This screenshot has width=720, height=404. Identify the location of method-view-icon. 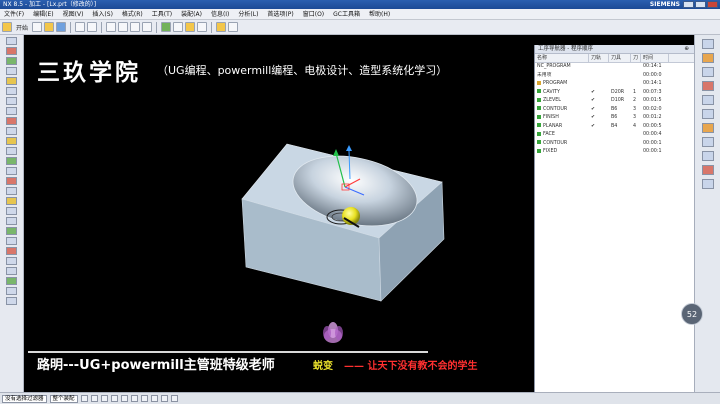
(11, 121).